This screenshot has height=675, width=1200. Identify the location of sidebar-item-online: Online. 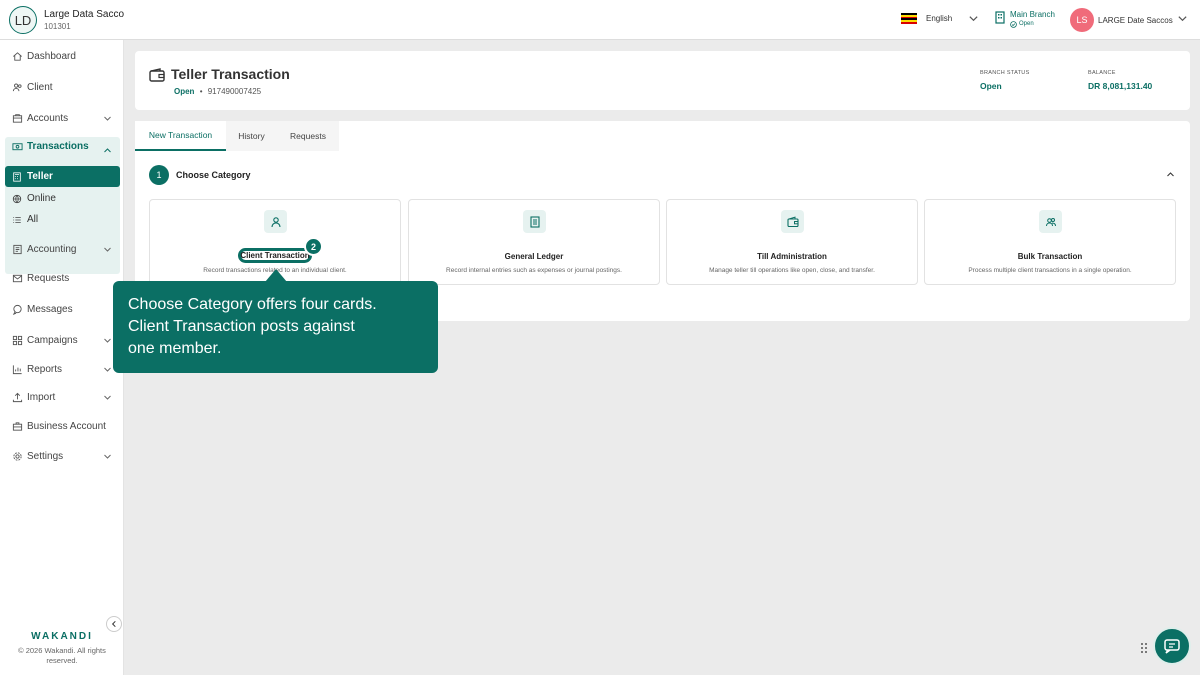
(34, 198).